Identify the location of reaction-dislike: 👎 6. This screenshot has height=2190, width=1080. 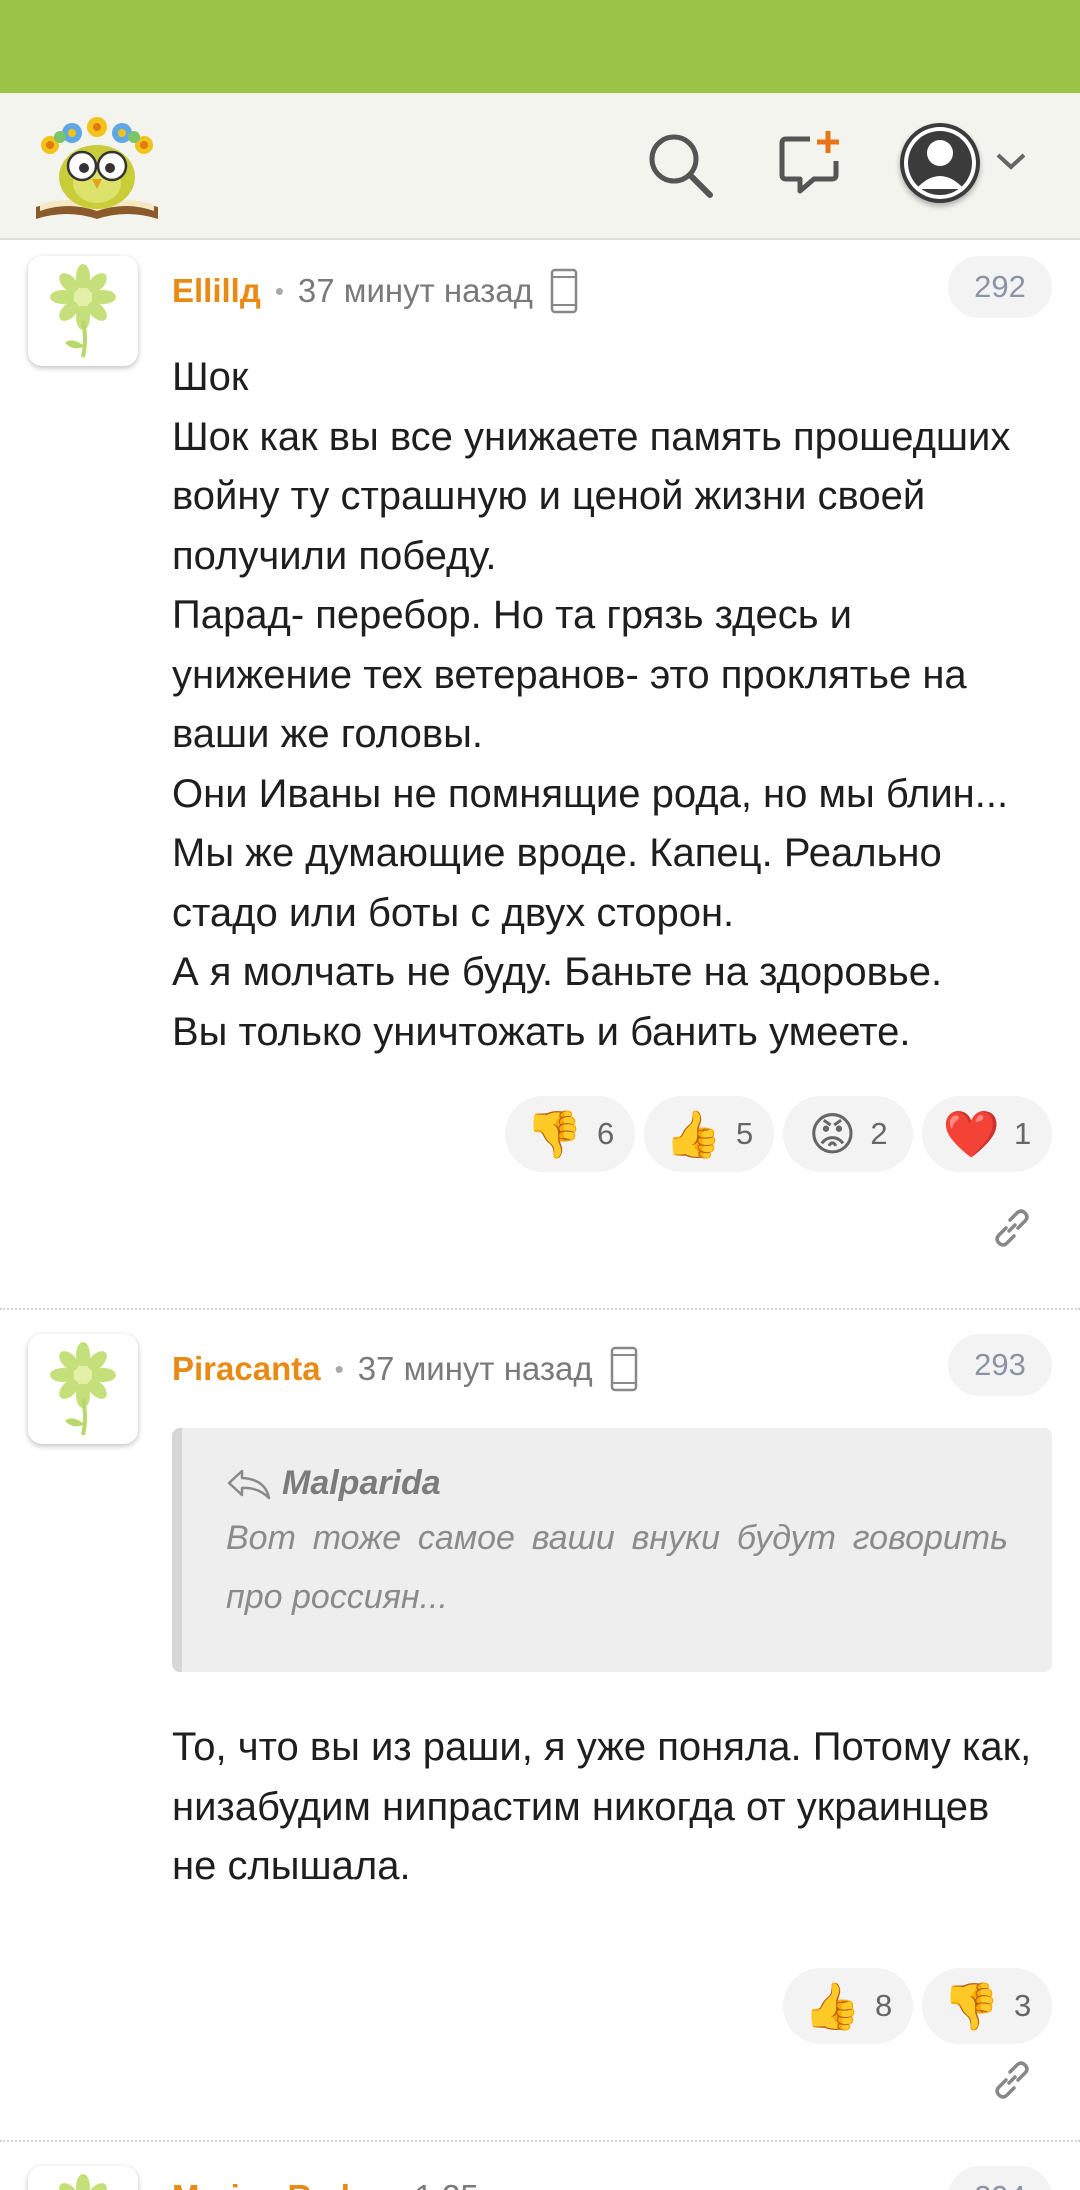
(570, 1134).